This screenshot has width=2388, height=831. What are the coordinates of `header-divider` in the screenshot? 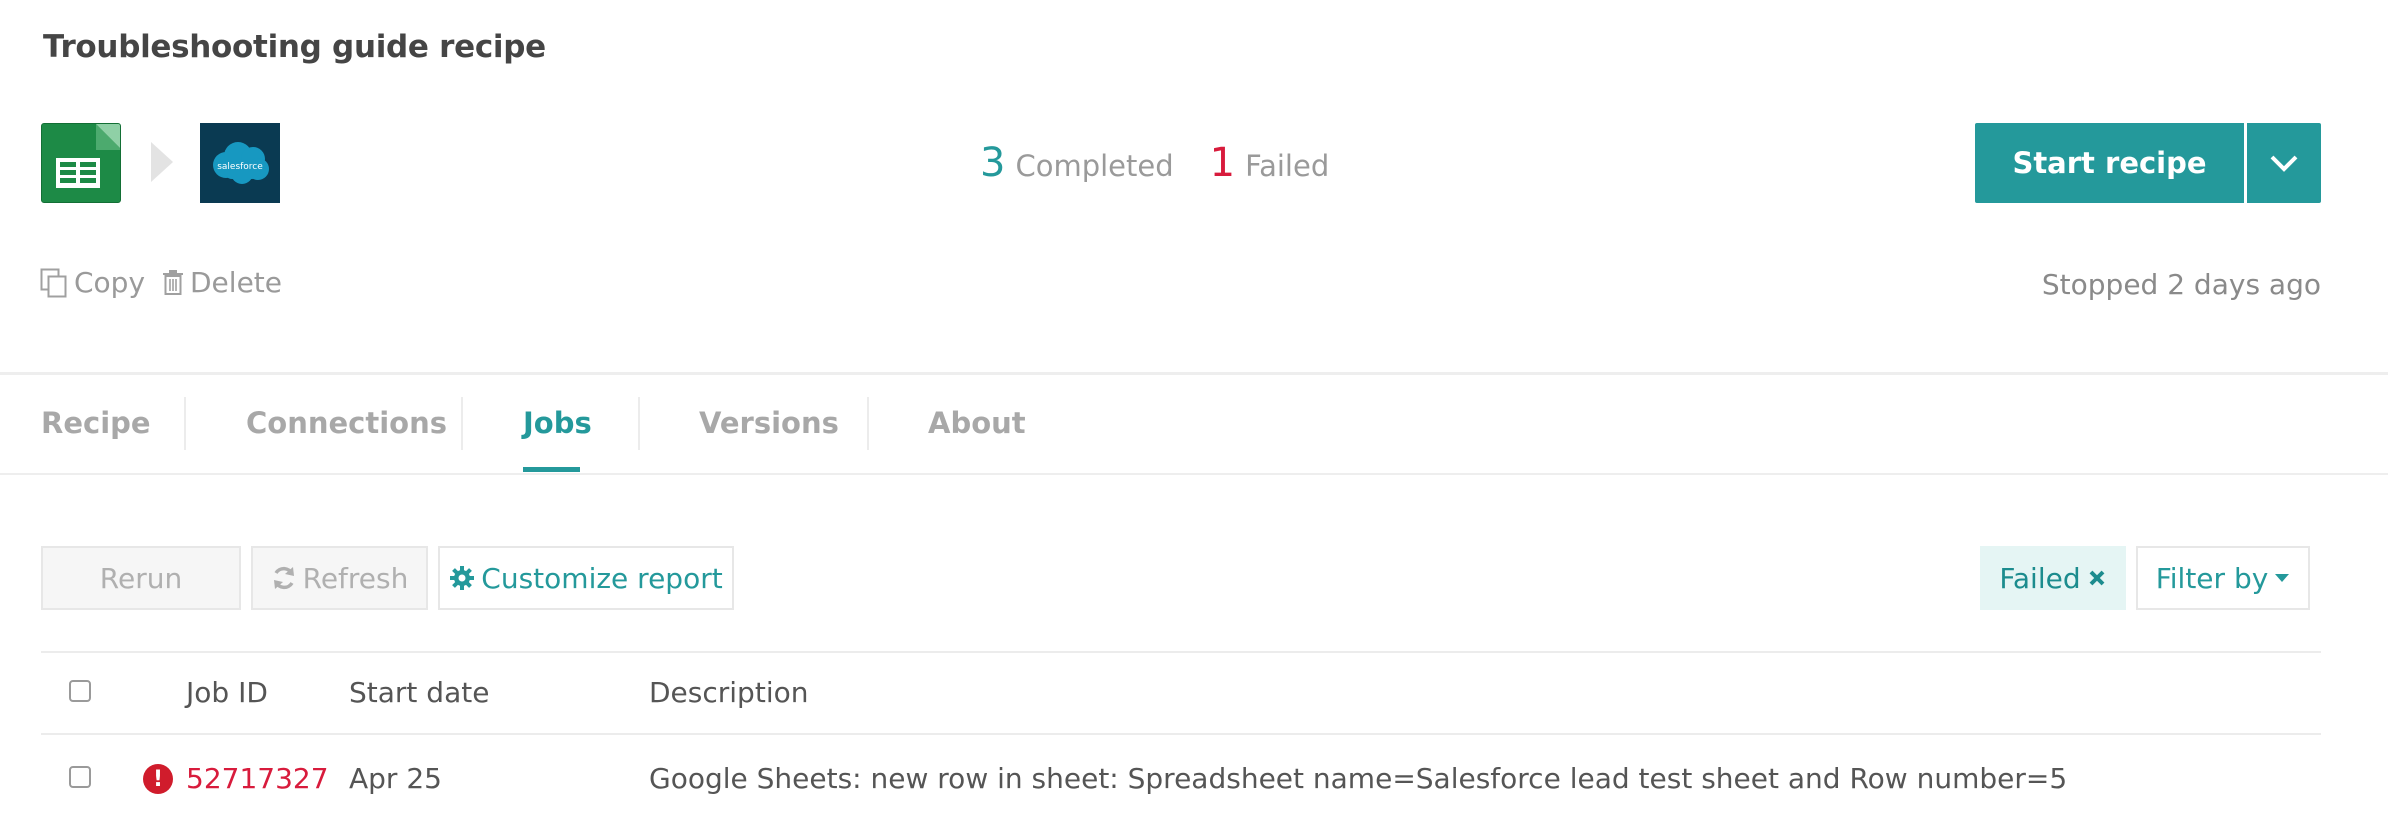 It's located at (1194, 373).